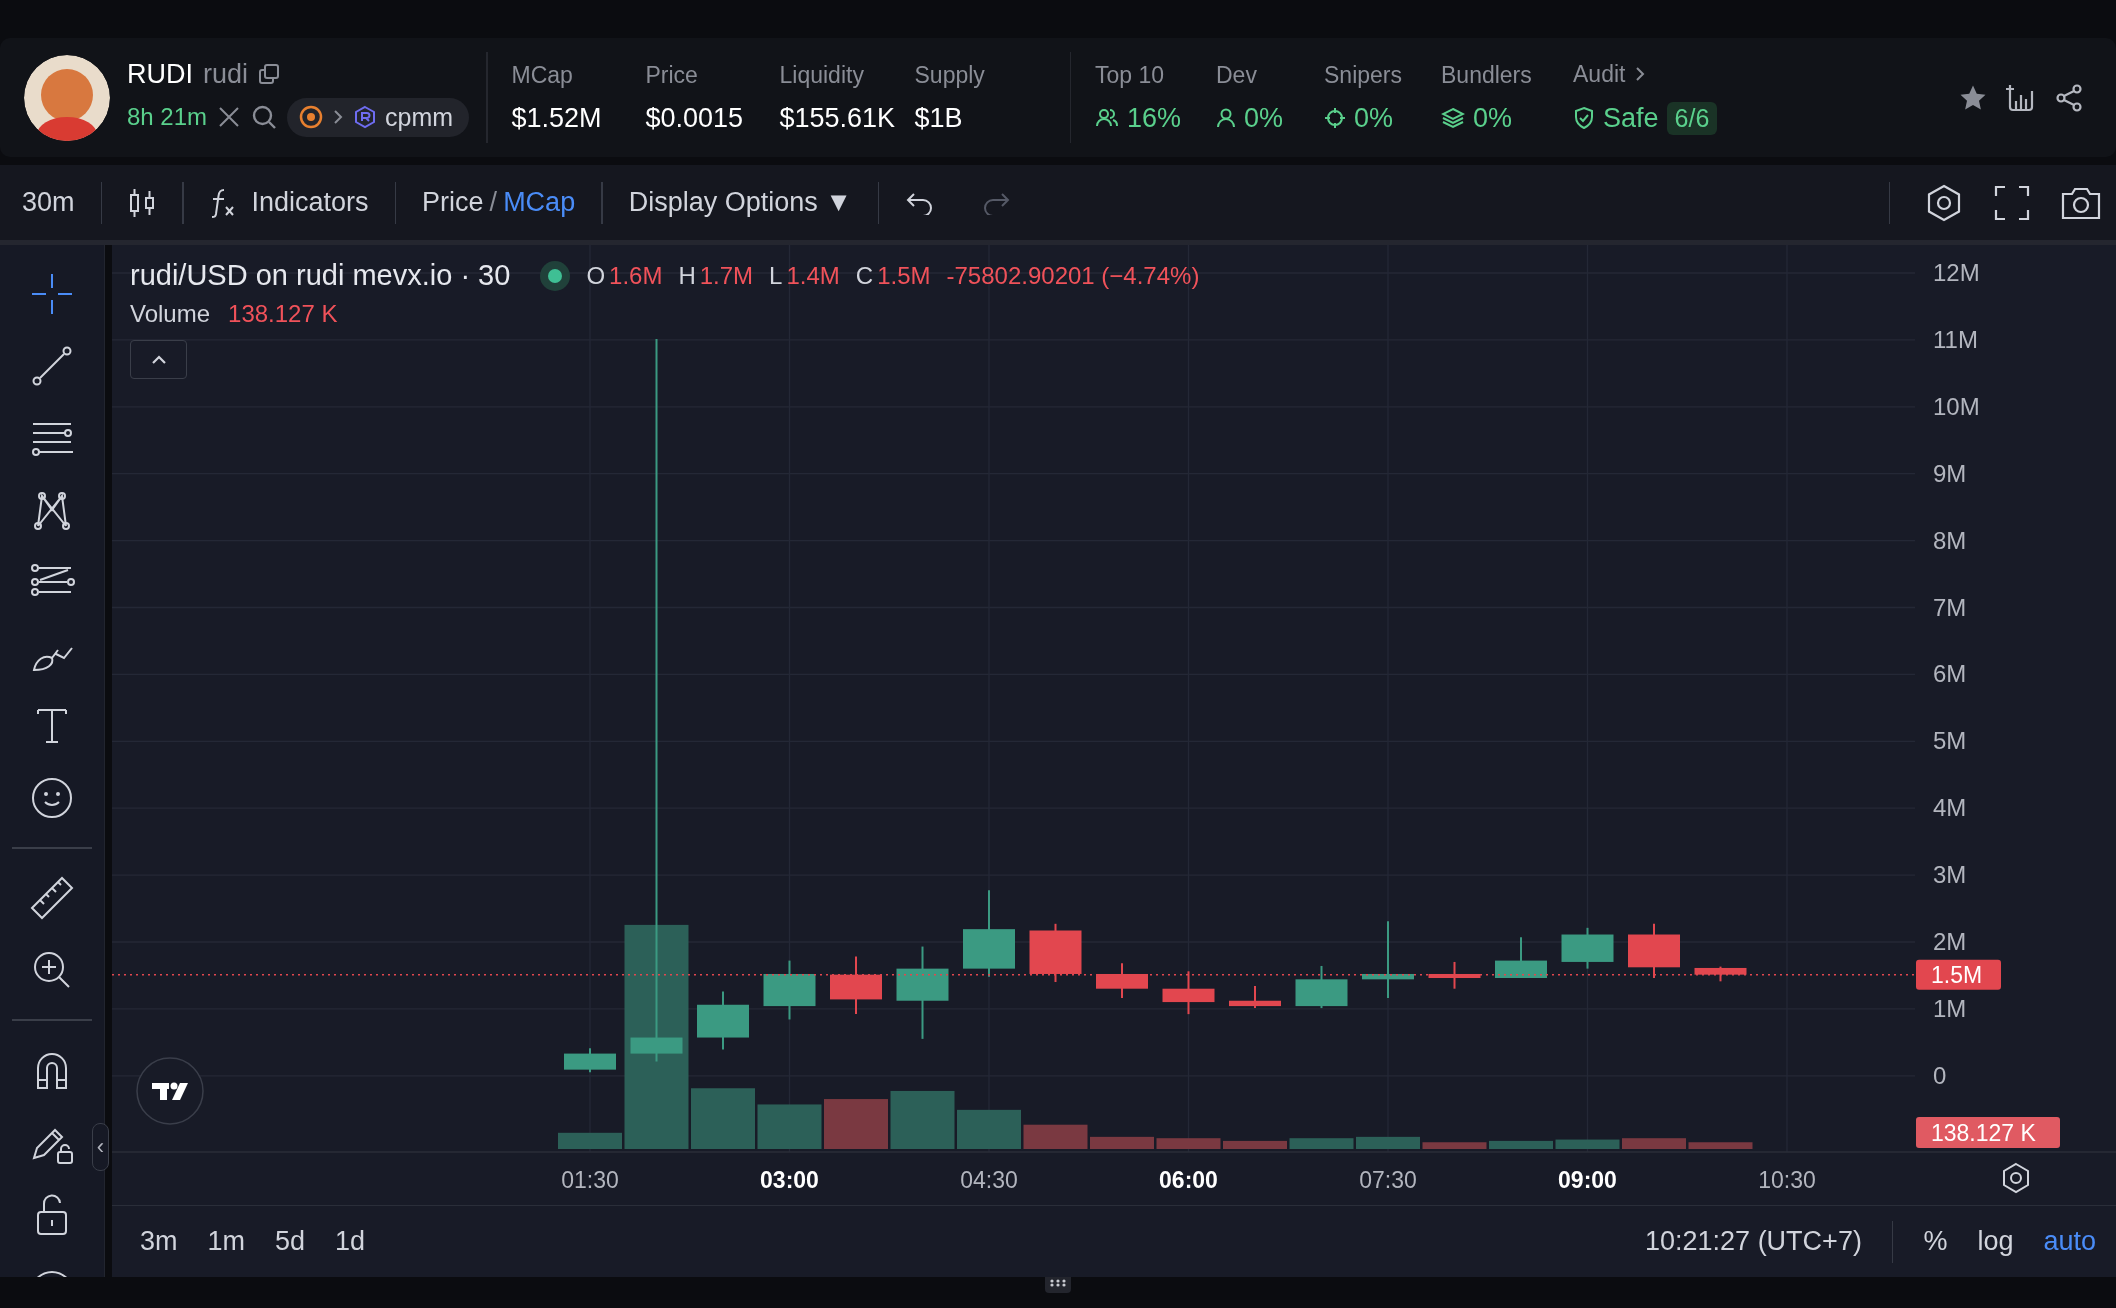  Describe the element at coordinates (624, 275) in the screenshot. I see `ohlc-value: O 1.6M` at that location.